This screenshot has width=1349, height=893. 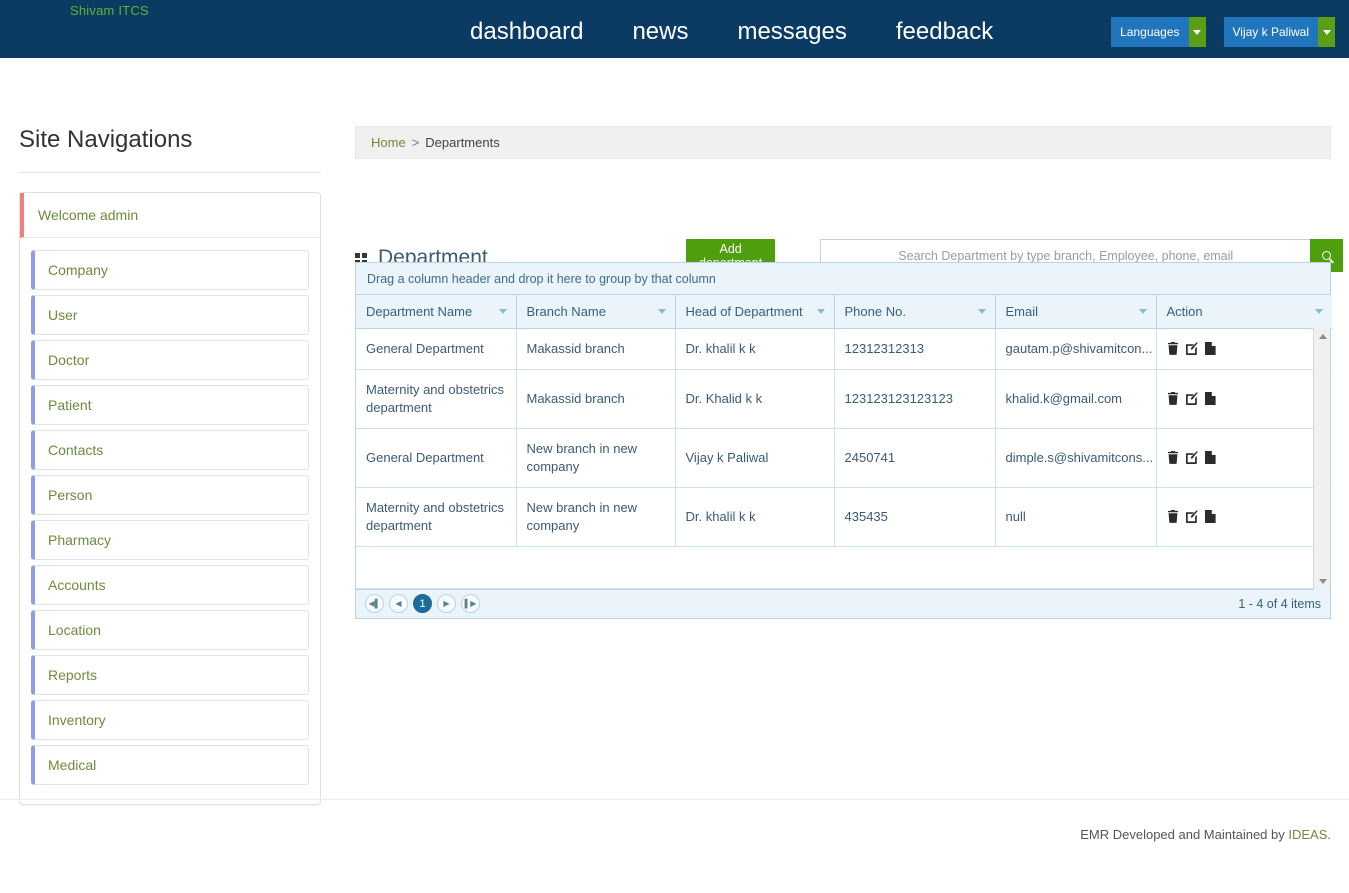 I want to click on pager-last-button: ▌▶, so click(x=470, y=603).